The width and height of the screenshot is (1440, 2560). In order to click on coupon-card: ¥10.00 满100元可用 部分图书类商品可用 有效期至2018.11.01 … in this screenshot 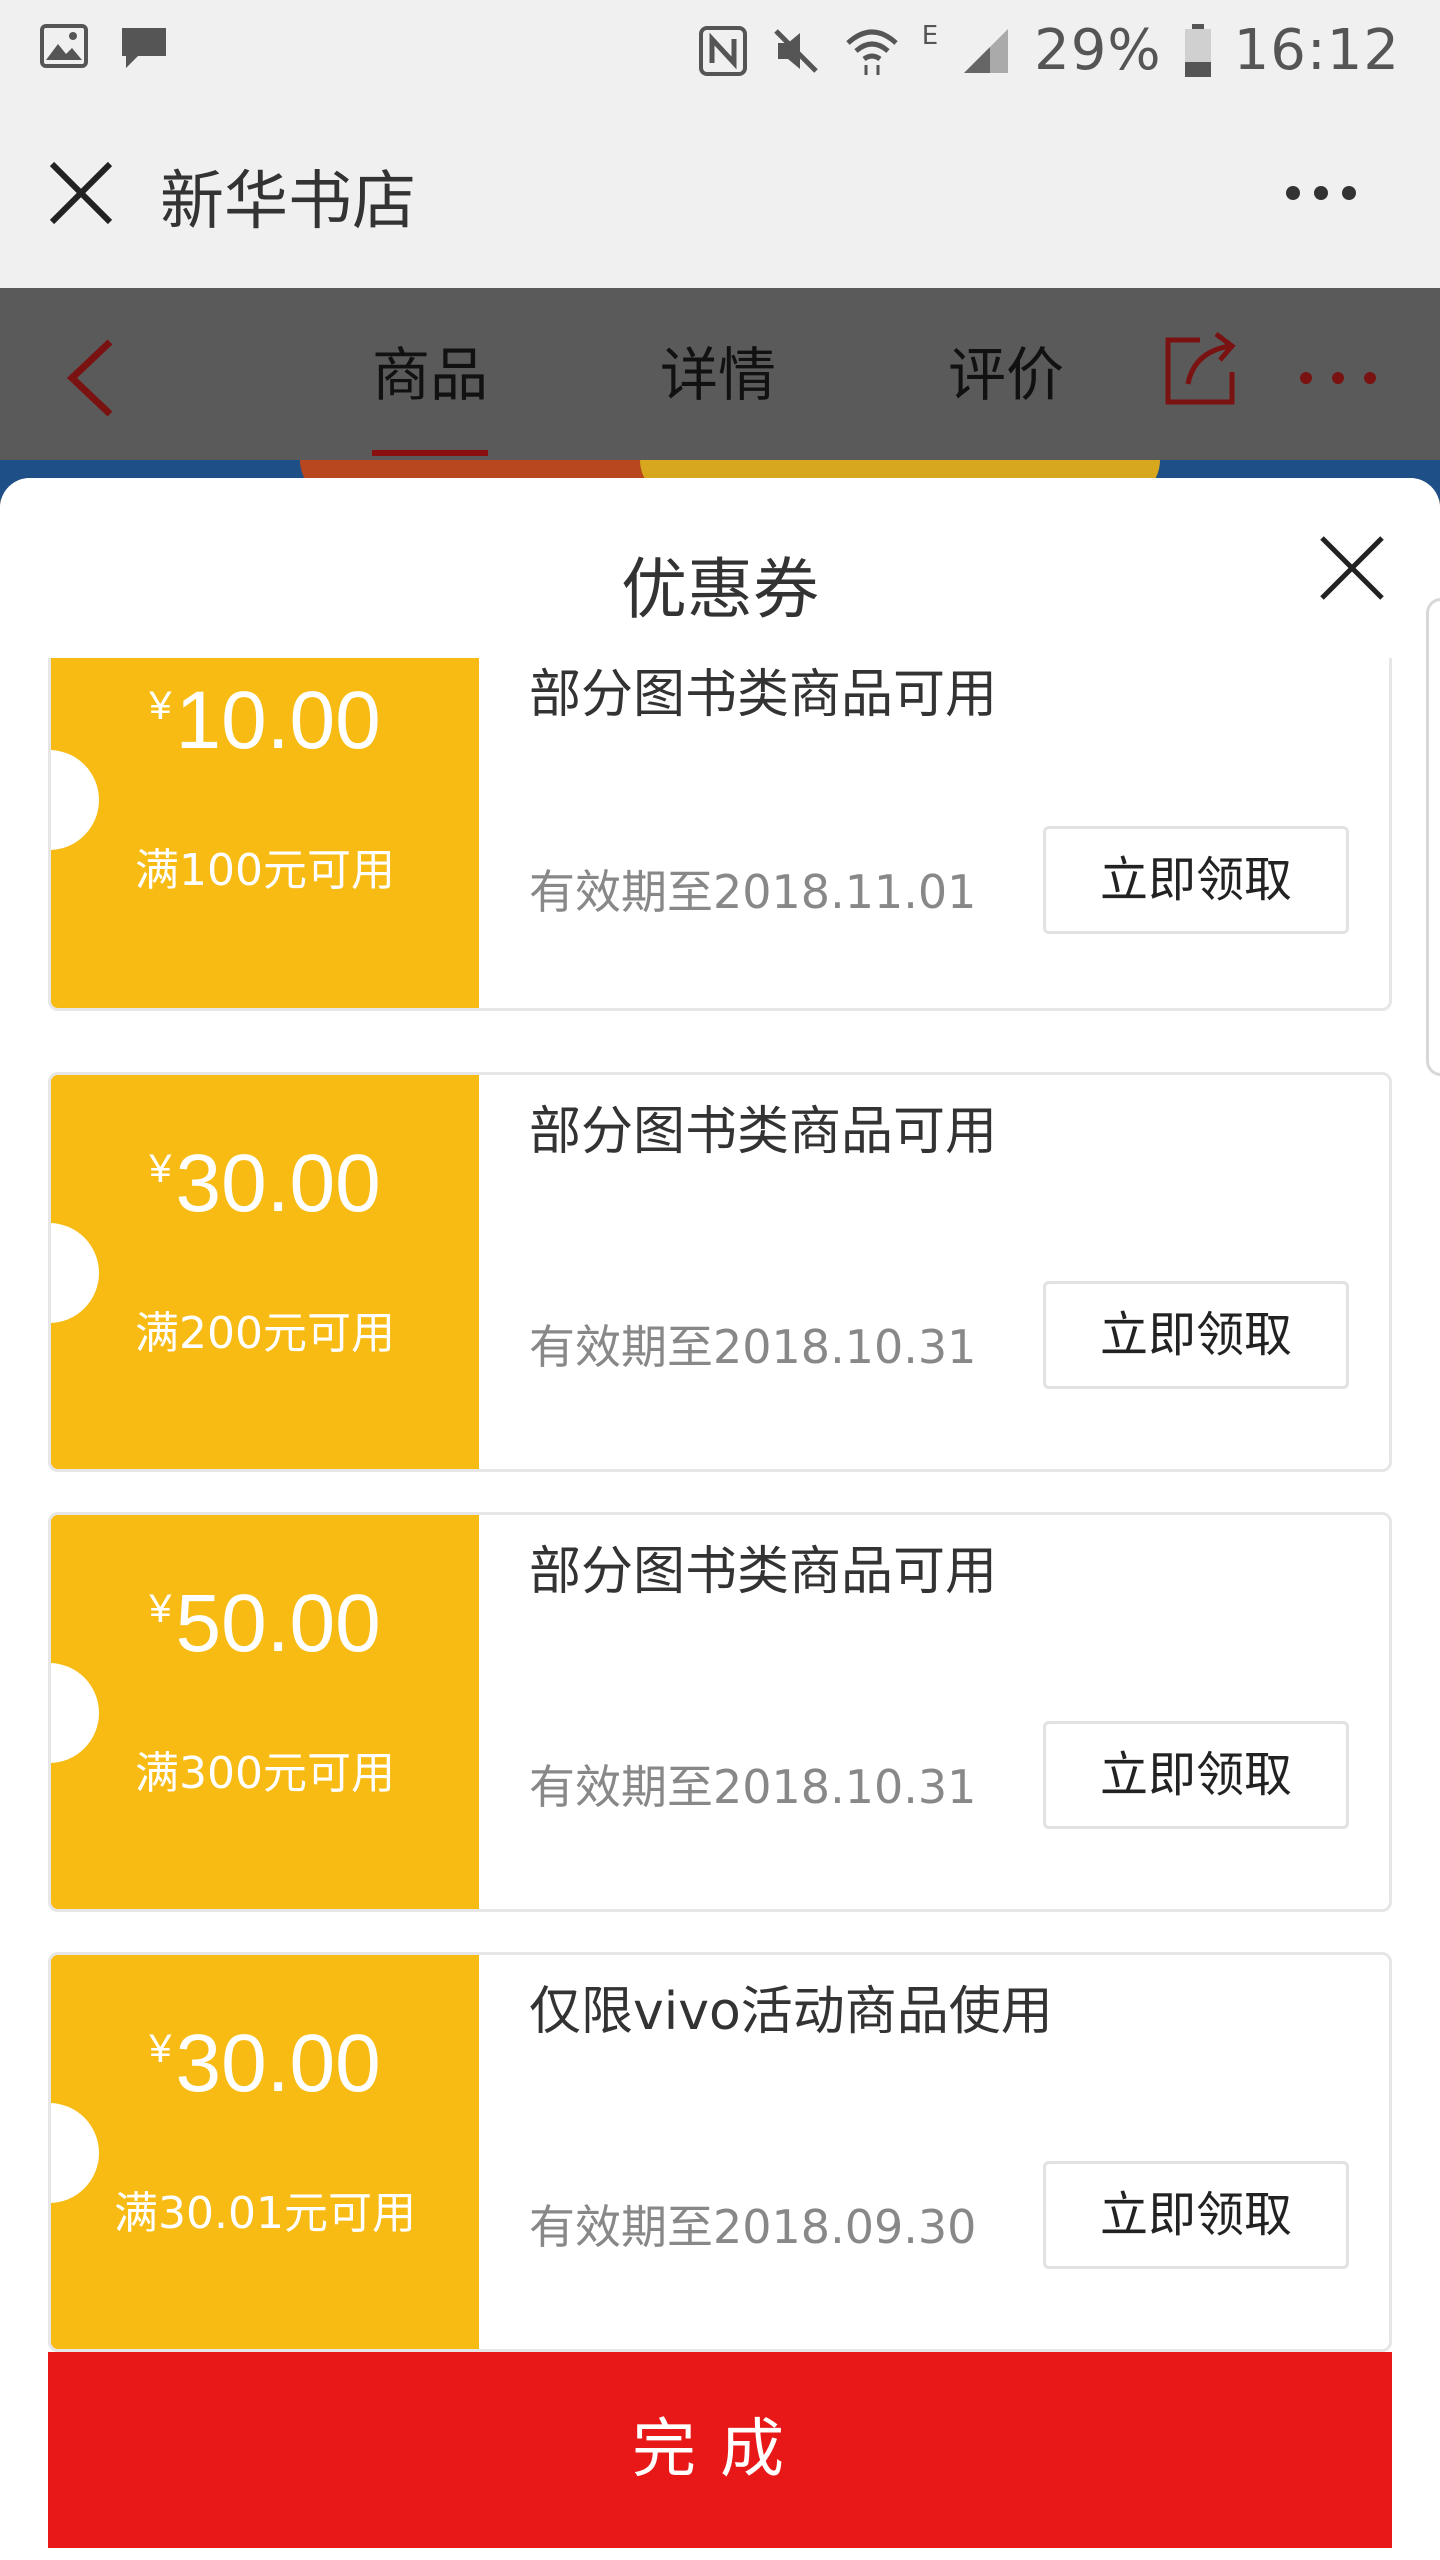, I will do `click(720, 834)`.